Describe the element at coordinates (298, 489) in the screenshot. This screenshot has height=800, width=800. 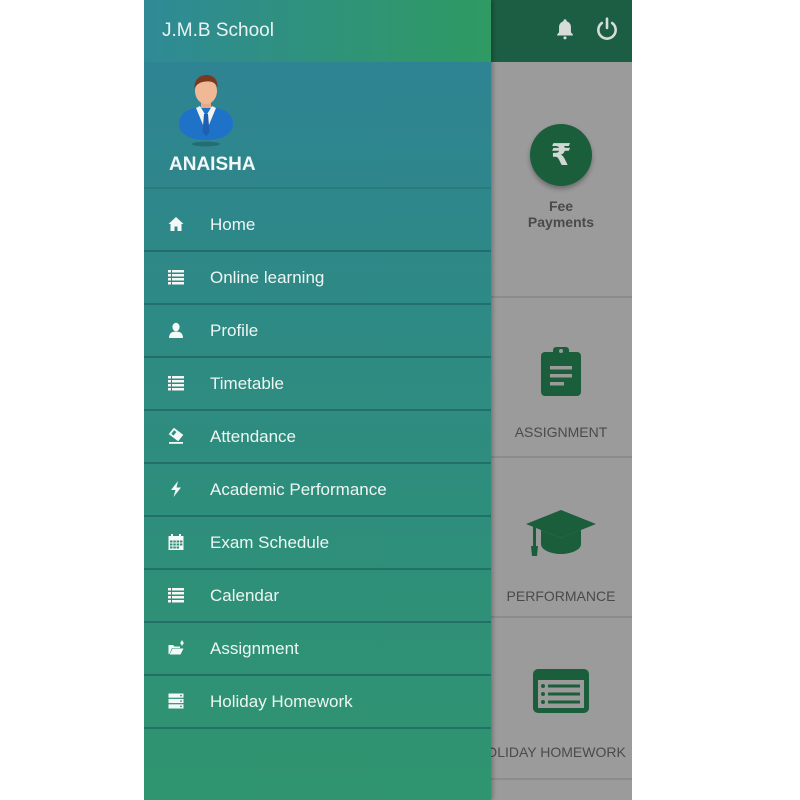
I see `menu-item-label: Academic Performance` at that location.